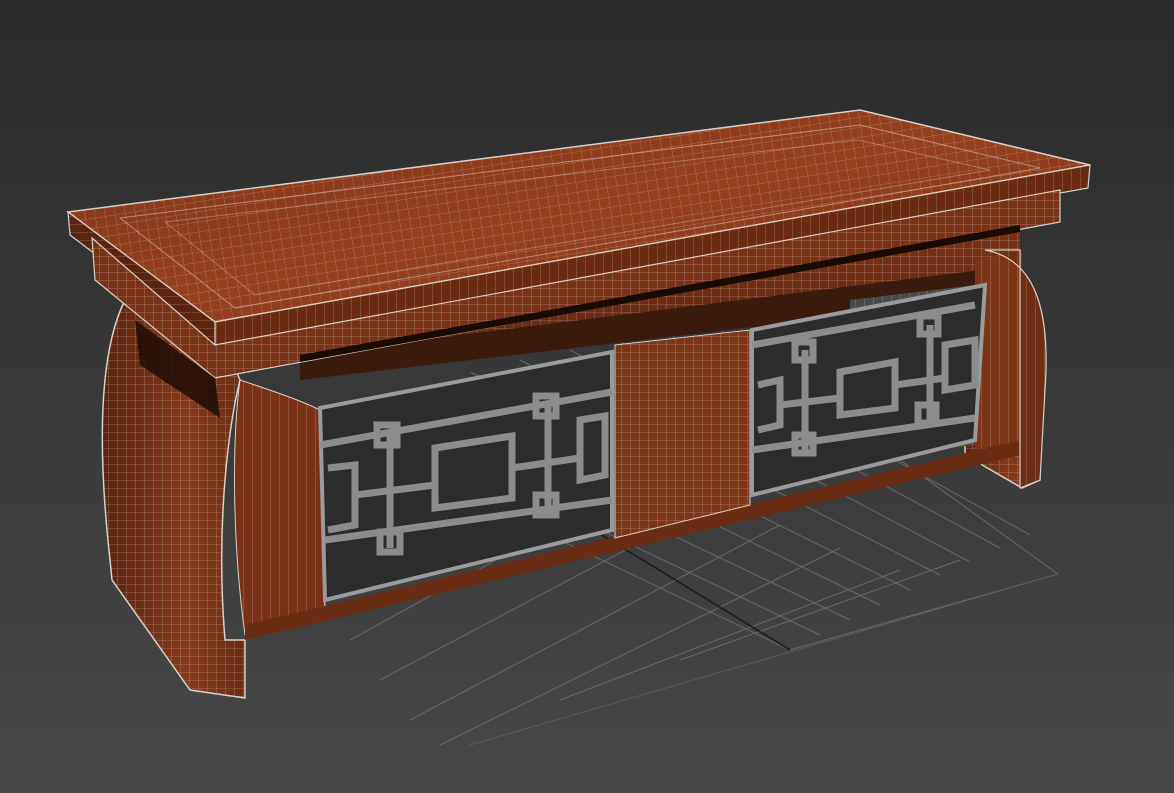 The width and height of the screenshot is (1174, 793). What do you see at coordinates (764, 659) in the screenshot?
I see `grid-axis` at bounding box center [764, 659].